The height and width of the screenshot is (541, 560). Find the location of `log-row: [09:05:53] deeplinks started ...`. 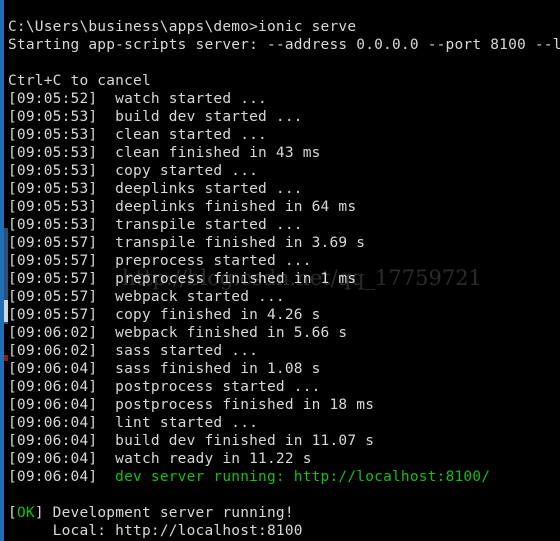

log-row: [09:05:53] deeplinks started ... is located at coordinates (284, 189).